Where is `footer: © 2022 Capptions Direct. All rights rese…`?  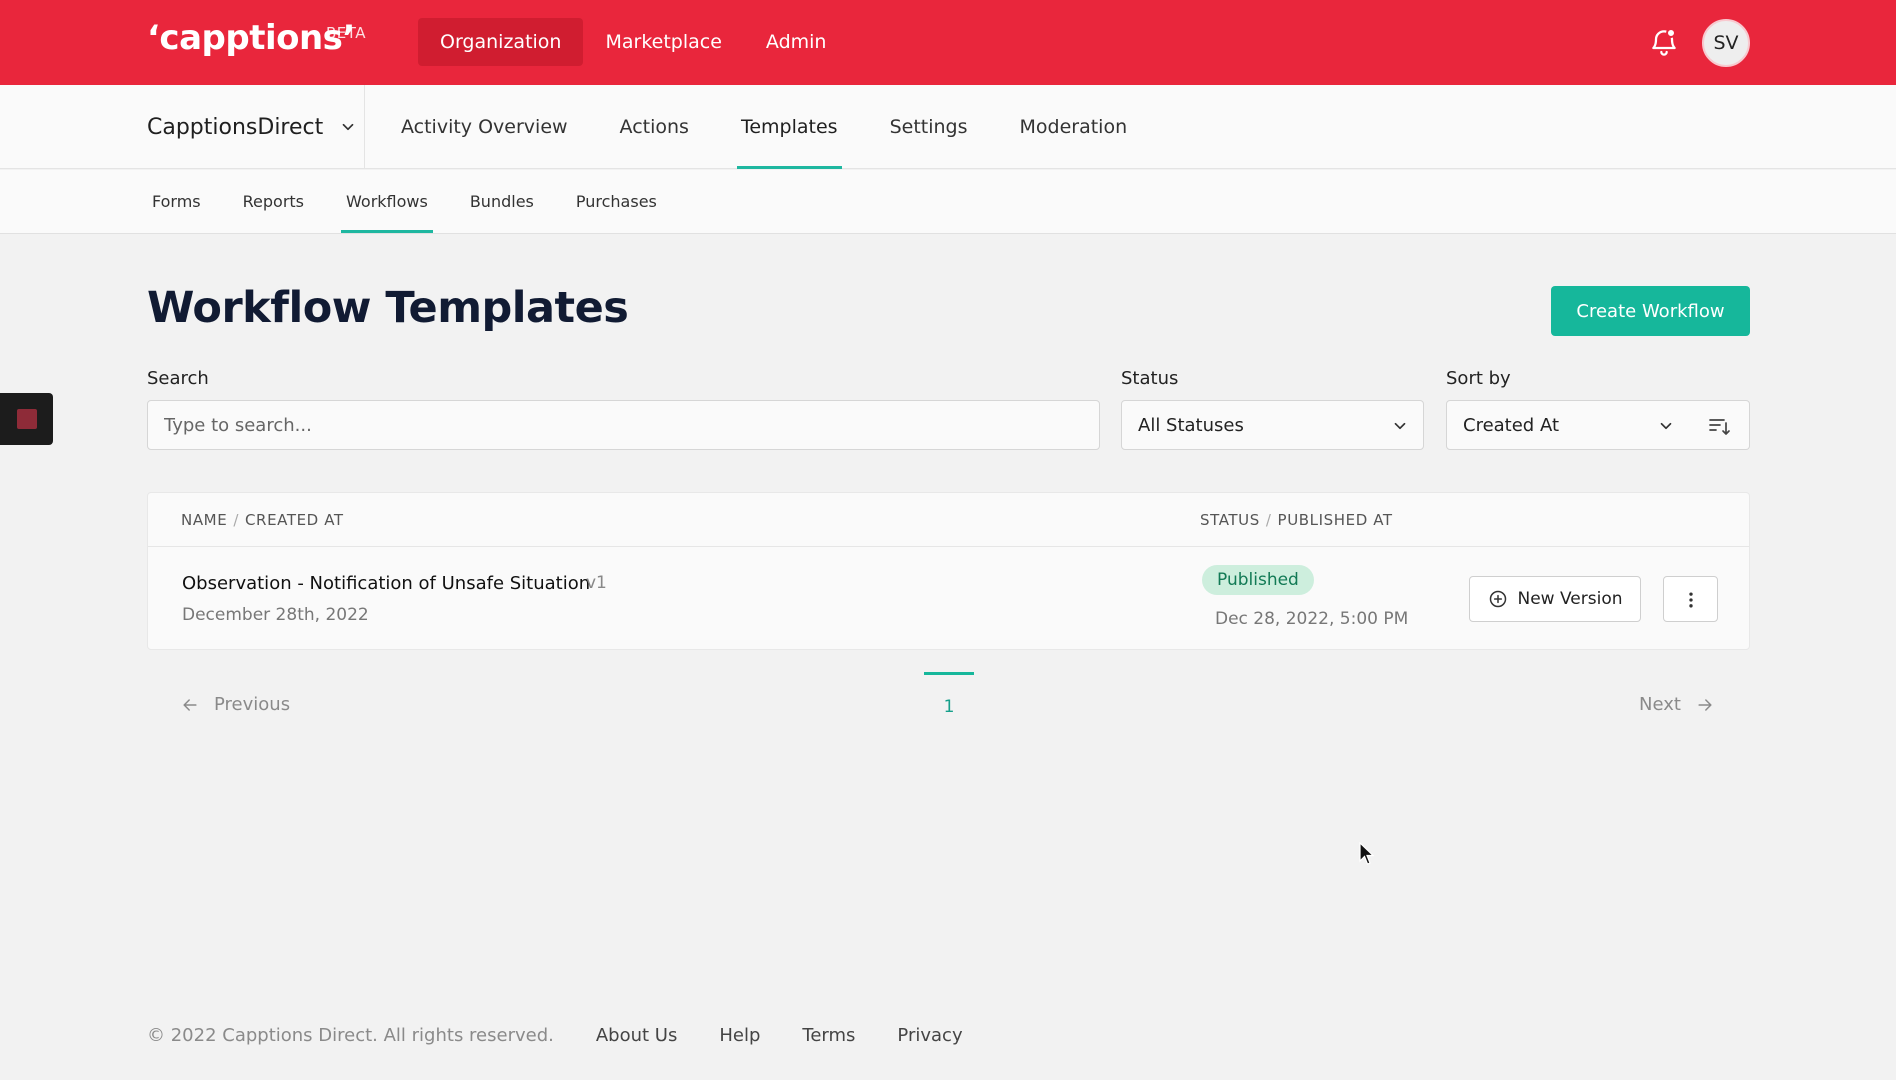 footer: © 2022 Capptions Direct. All rights rese… is located at coordinates (555, 1035).